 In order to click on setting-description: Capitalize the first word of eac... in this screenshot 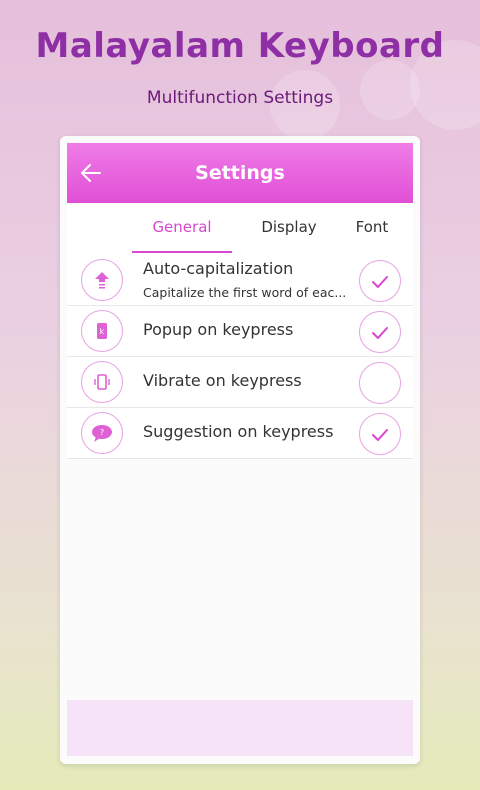, I will do `click(245, 292)`.